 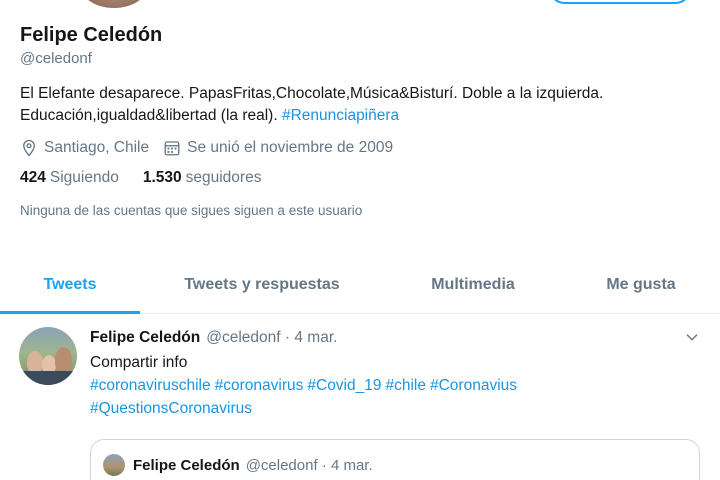 I want to click on joined-text: Se unió el noviembre de 2009, so click(x=290, y=147).